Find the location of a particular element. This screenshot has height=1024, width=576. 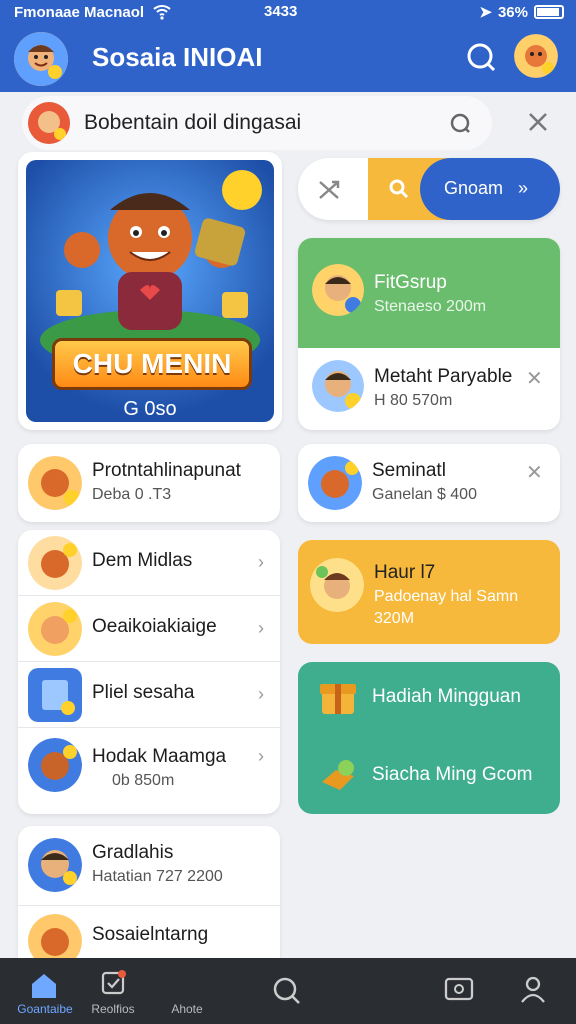

top-bar: Fmonaae Macnaol 3433 ➤ 36% Sosaia INIOAI is located at coordinates (288, 46).